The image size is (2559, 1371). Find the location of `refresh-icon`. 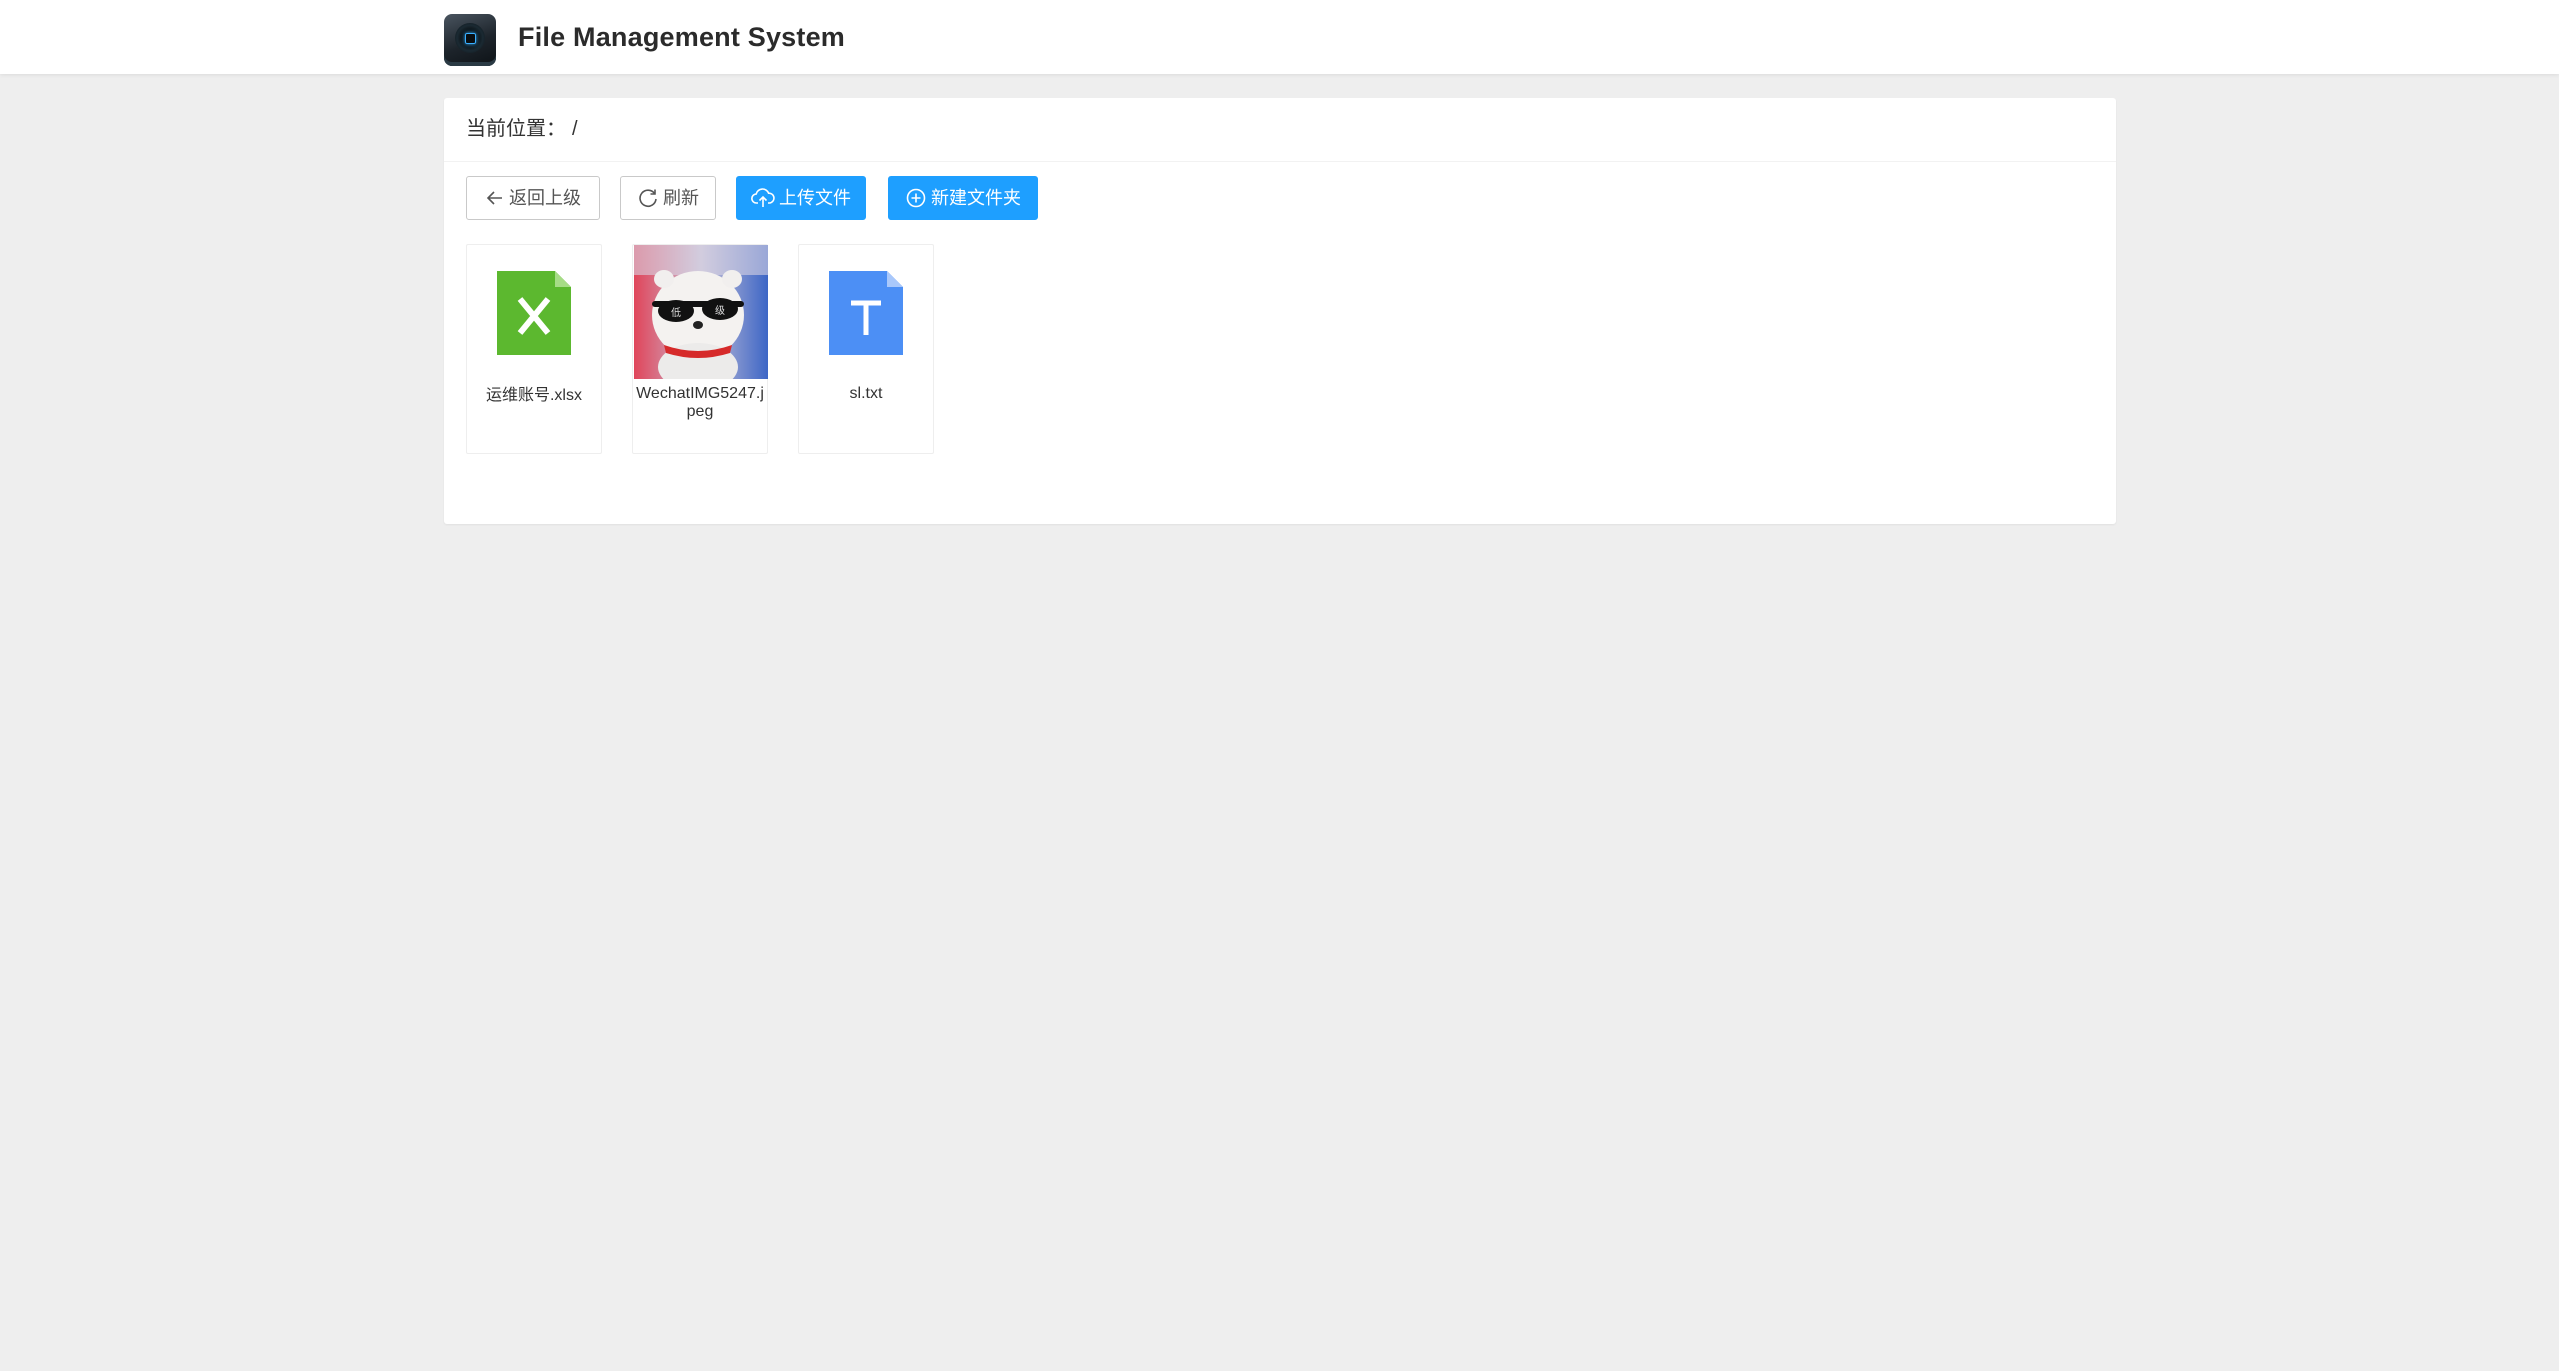

refresh-icon is located at coordinates (648, 198).